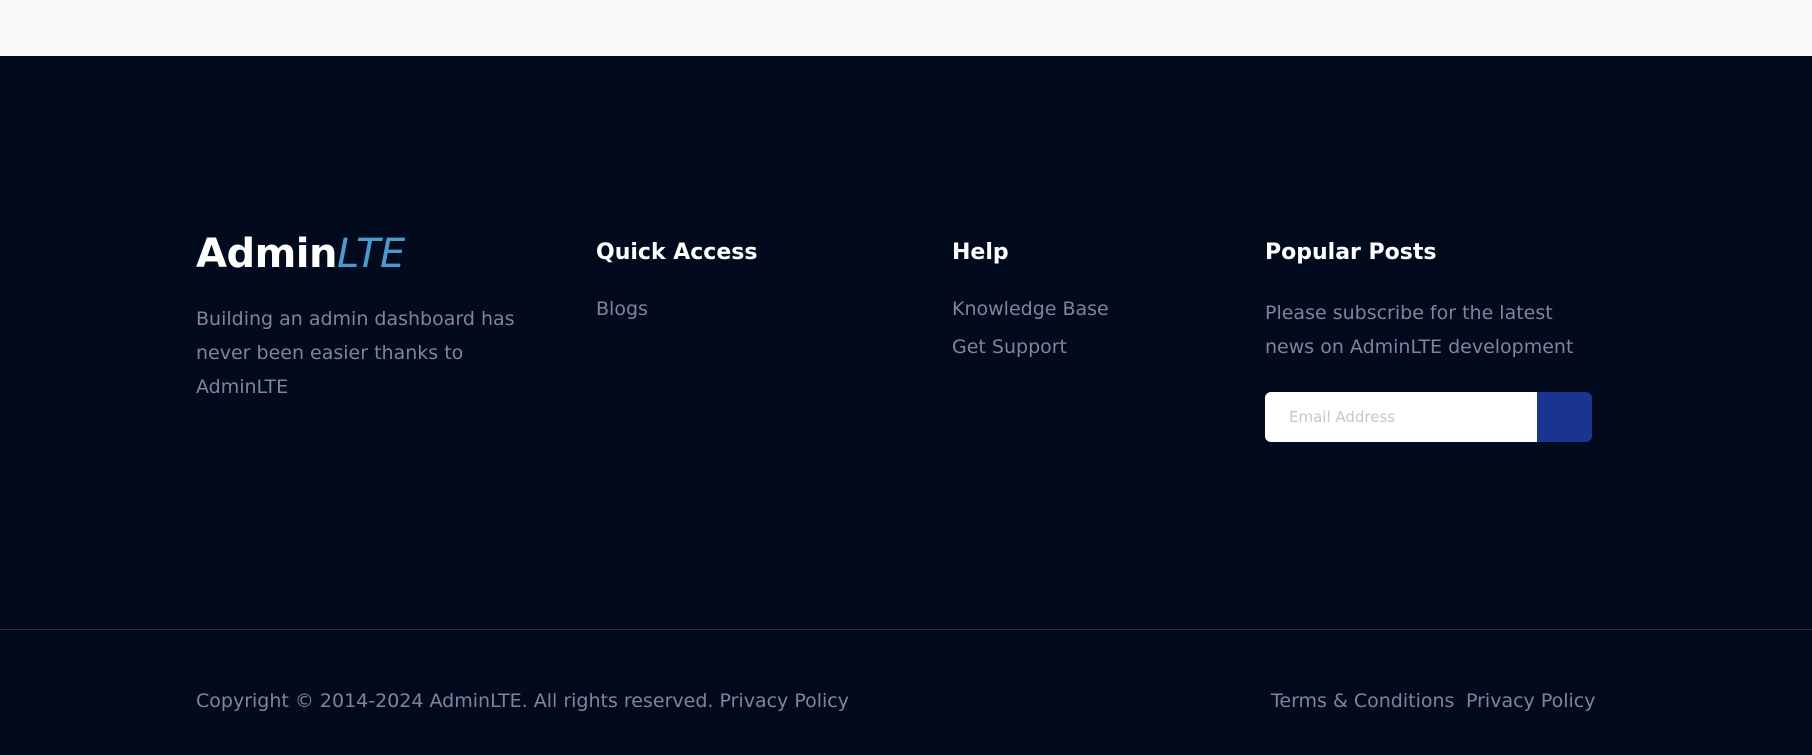  Describe the element at coordinates (266, 254) in the screenshot. I see `logo-text-admin: Admin` at that location.